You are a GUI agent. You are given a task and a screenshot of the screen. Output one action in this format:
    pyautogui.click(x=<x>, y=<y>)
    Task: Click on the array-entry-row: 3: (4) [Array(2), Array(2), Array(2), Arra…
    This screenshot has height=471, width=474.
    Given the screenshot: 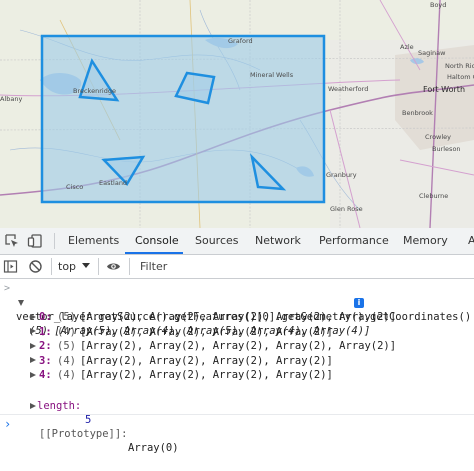 What is the action you would take?
    pyautogui.click(x=237, y=361)
    